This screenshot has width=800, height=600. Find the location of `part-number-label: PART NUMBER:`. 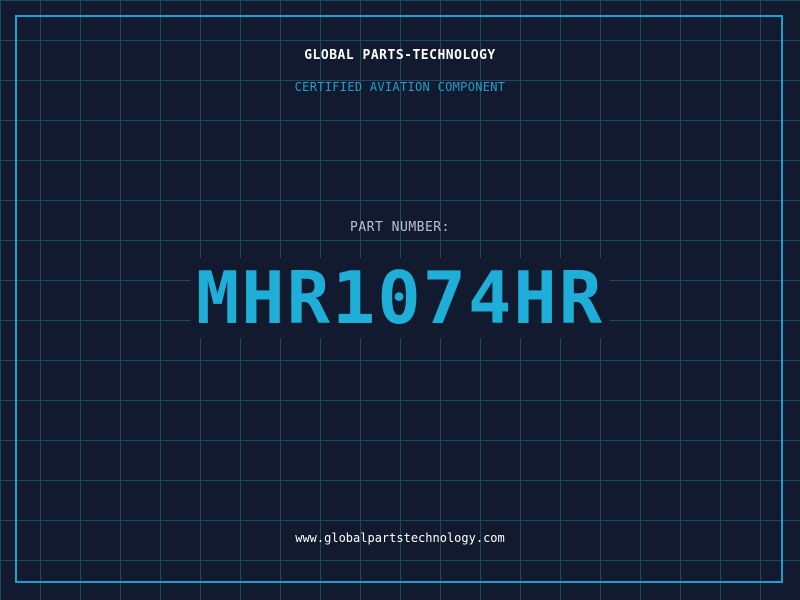

part-number-label: PART NUMBER: is located at coordinates (400, 227).